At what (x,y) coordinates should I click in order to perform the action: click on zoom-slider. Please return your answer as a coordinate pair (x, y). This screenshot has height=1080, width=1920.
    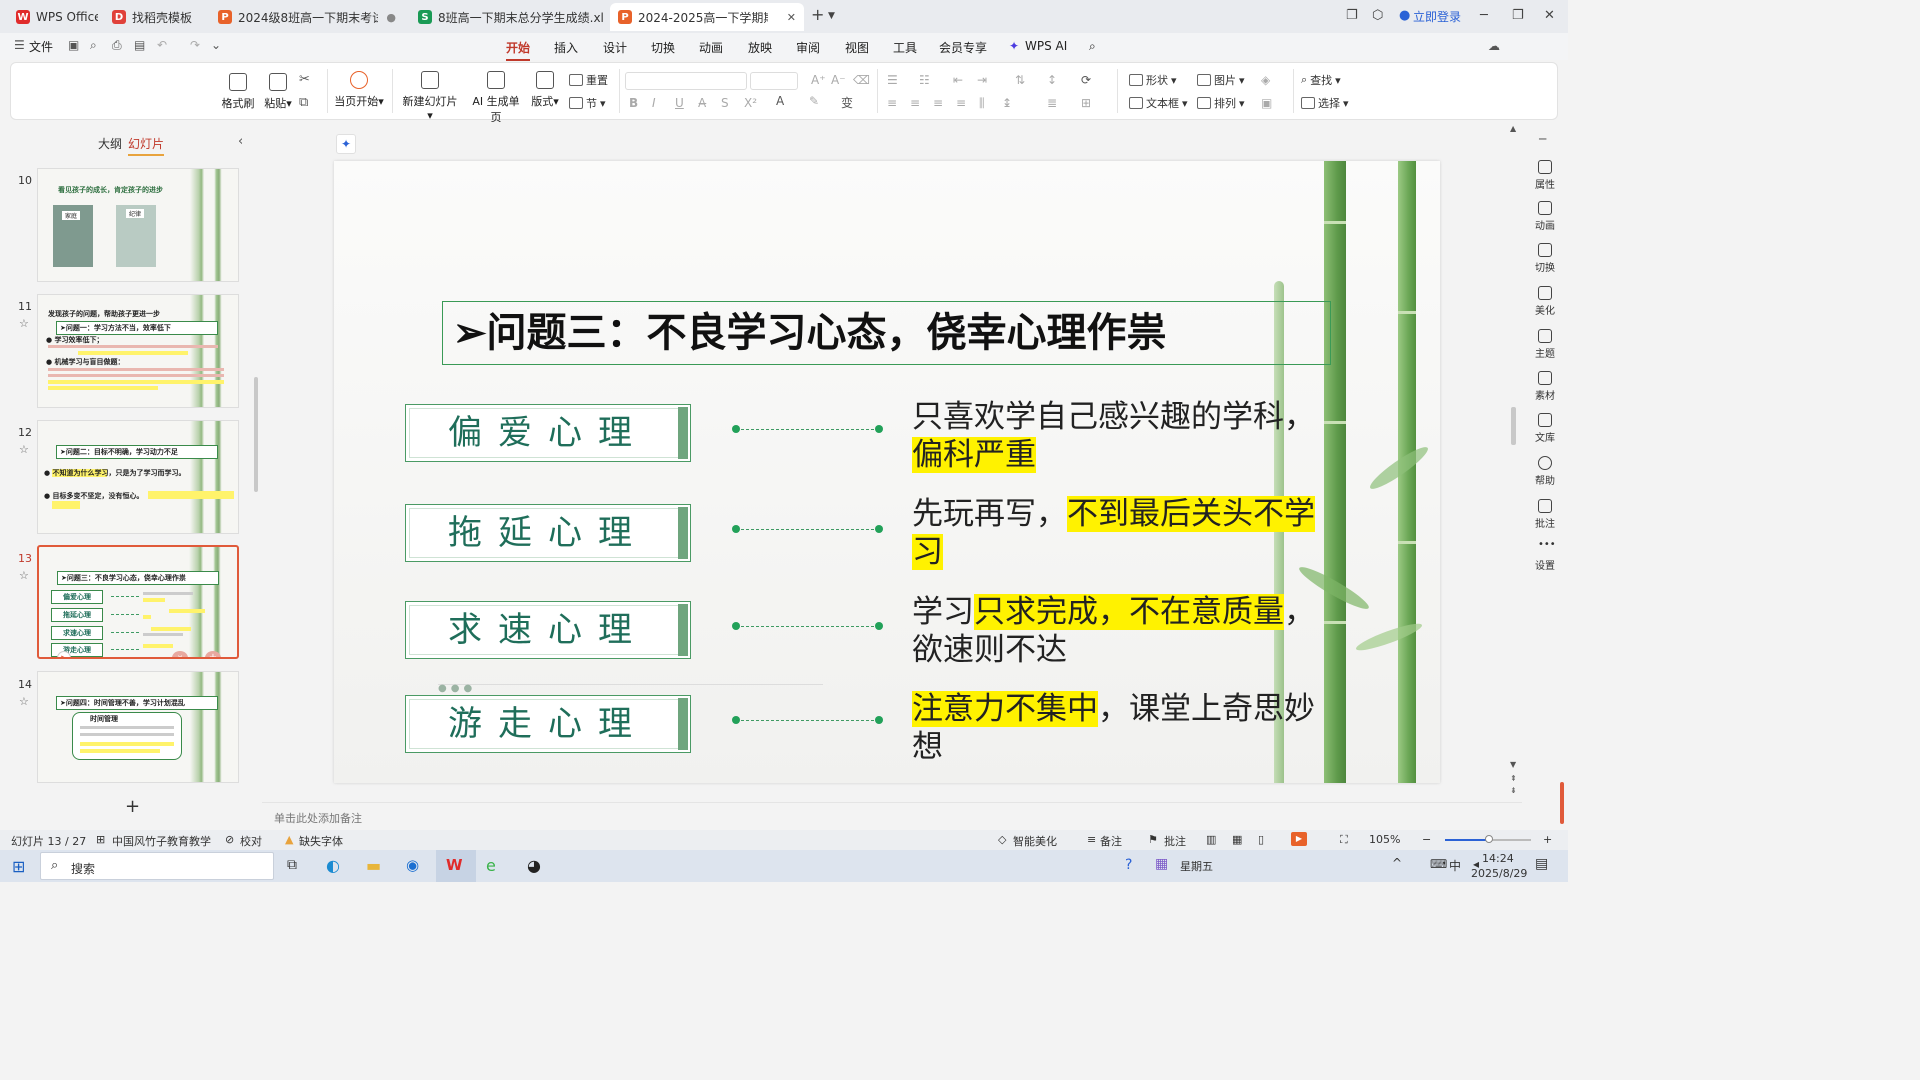
    Looking at the image, I should click on (1488, 839).